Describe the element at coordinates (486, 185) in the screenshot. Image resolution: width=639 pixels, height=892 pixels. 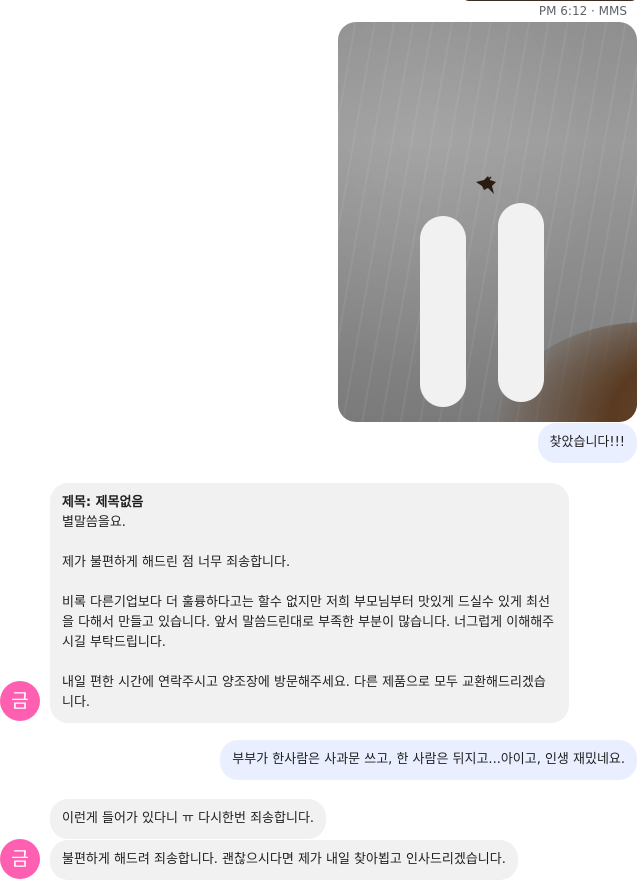
I see `insect-icon` at that location.